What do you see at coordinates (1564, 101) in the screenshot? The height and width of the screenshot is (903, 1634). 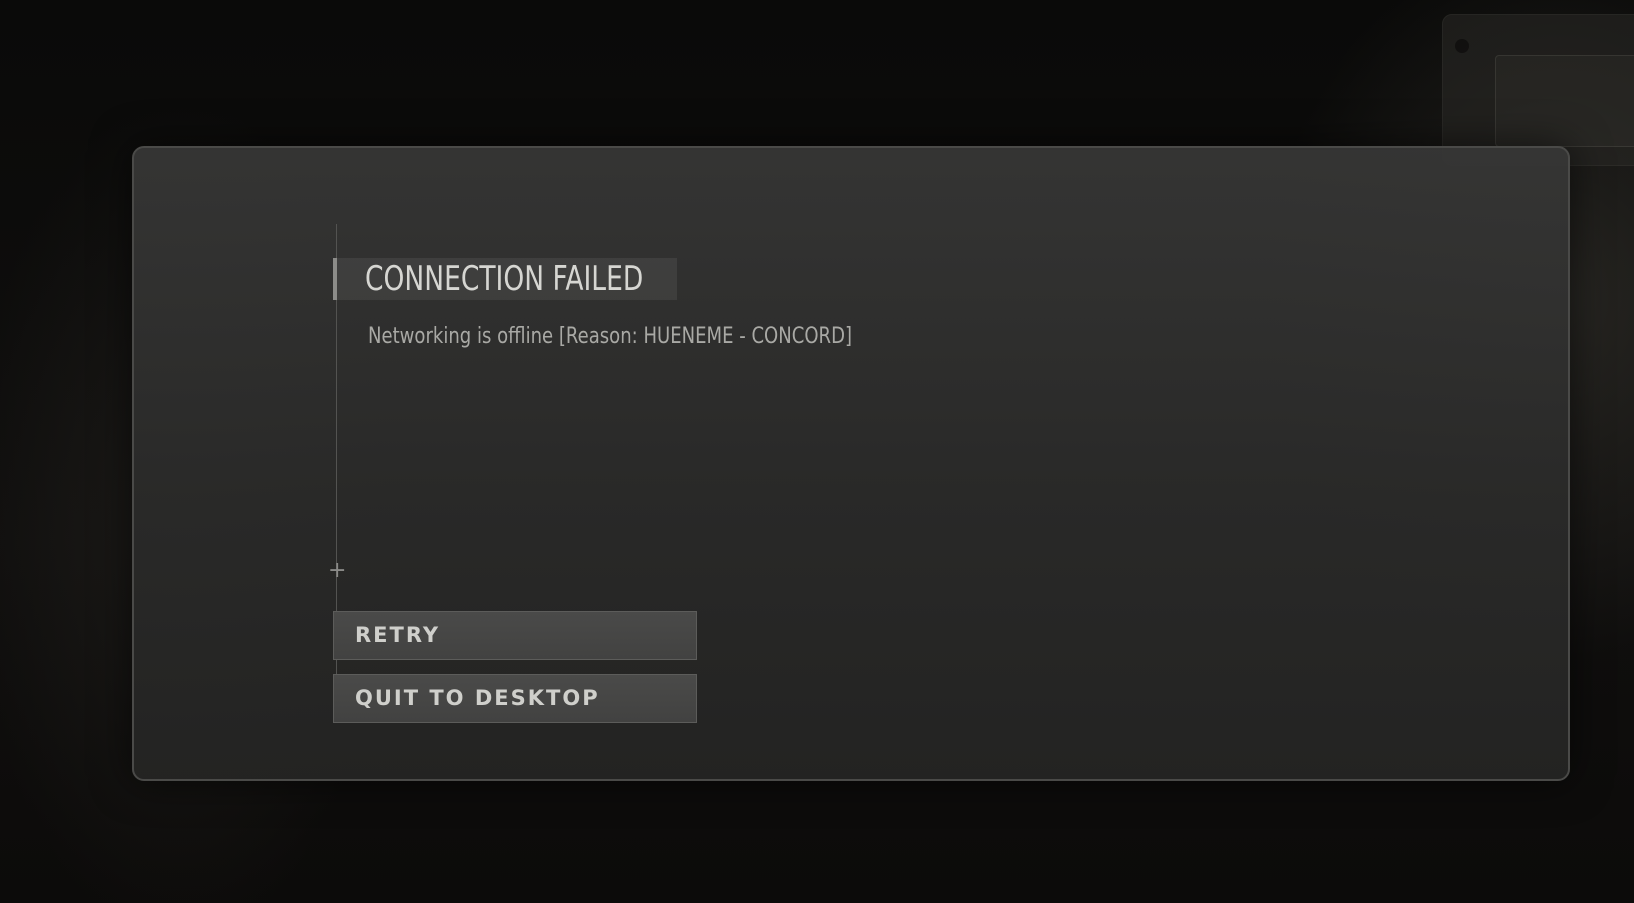 I see `device-screen` at bounding box center [1564, 101].